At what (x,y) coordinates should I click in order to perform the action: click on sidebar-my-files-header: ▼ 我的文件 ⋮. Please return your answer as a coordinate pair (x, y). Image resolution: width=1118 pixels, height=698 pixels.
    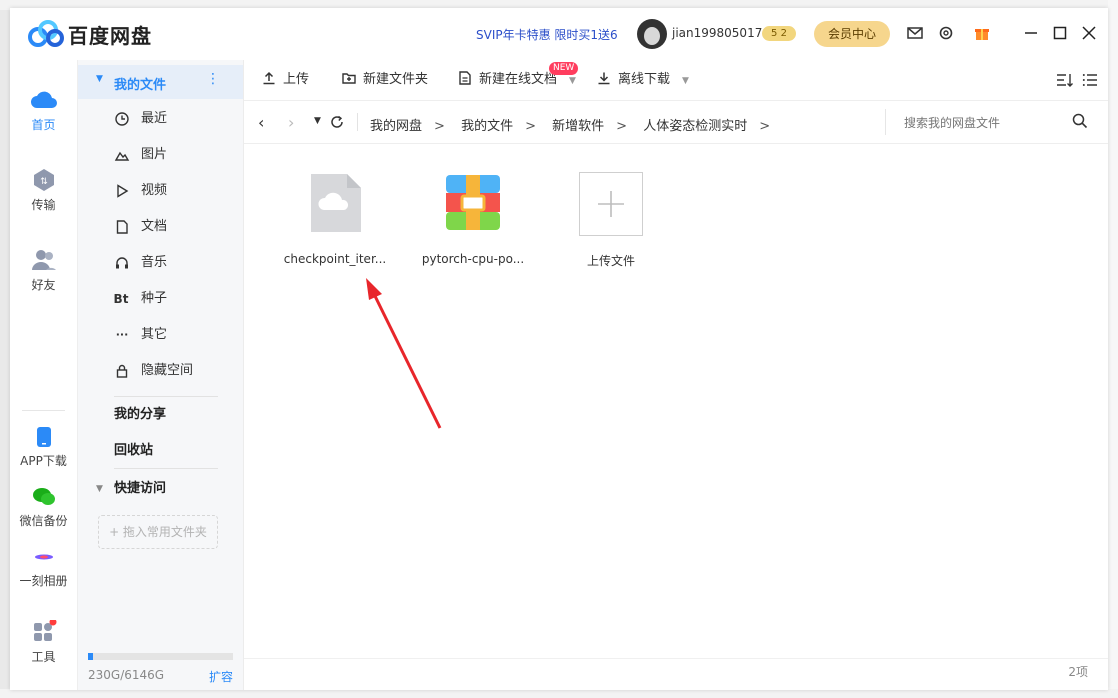
    Looking at the image, I should click on (160, 82).